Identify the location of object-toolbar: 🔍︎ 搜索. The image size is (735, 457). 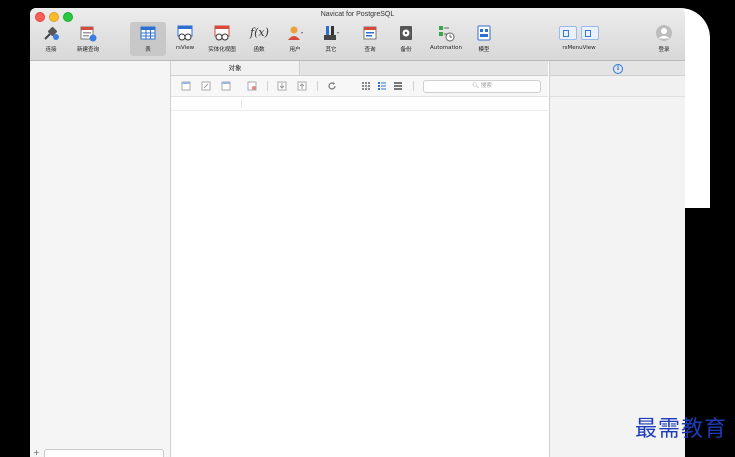
(359, 86).